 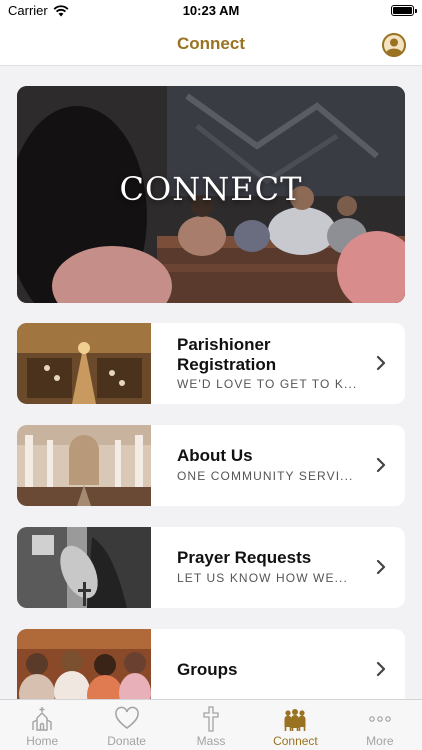 What do you see at coordinates (84, 363) in the screenshot?
I see `church-aisle-photo` at bounding box center [84, 363].